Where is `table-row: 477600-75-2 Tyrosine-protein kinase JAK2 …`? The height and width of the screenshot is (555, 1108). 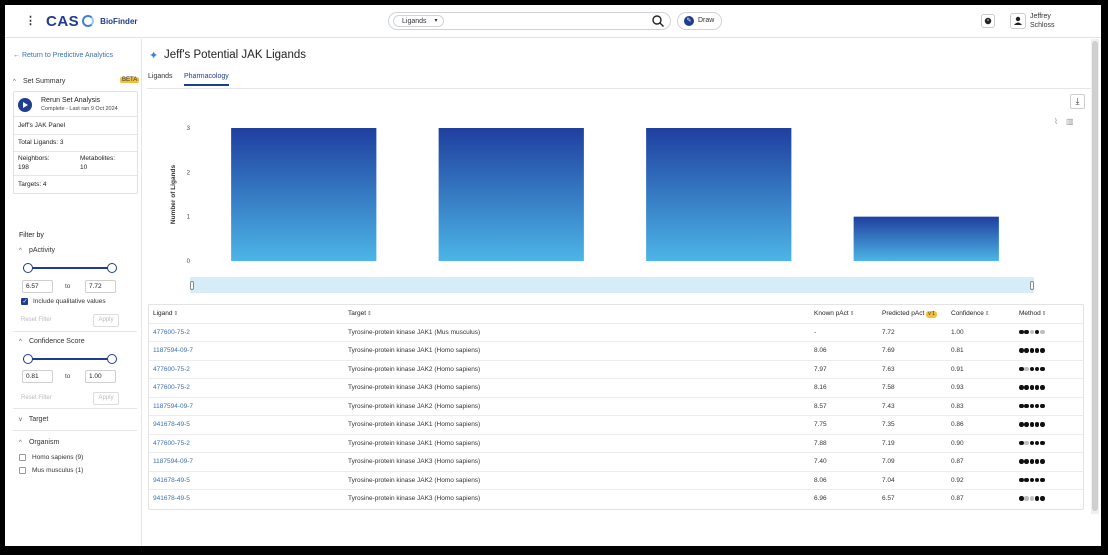 table-row: 477600-75-2 Tyrosine-protein kinase JAK2 … is located at coordinates (616, 370).